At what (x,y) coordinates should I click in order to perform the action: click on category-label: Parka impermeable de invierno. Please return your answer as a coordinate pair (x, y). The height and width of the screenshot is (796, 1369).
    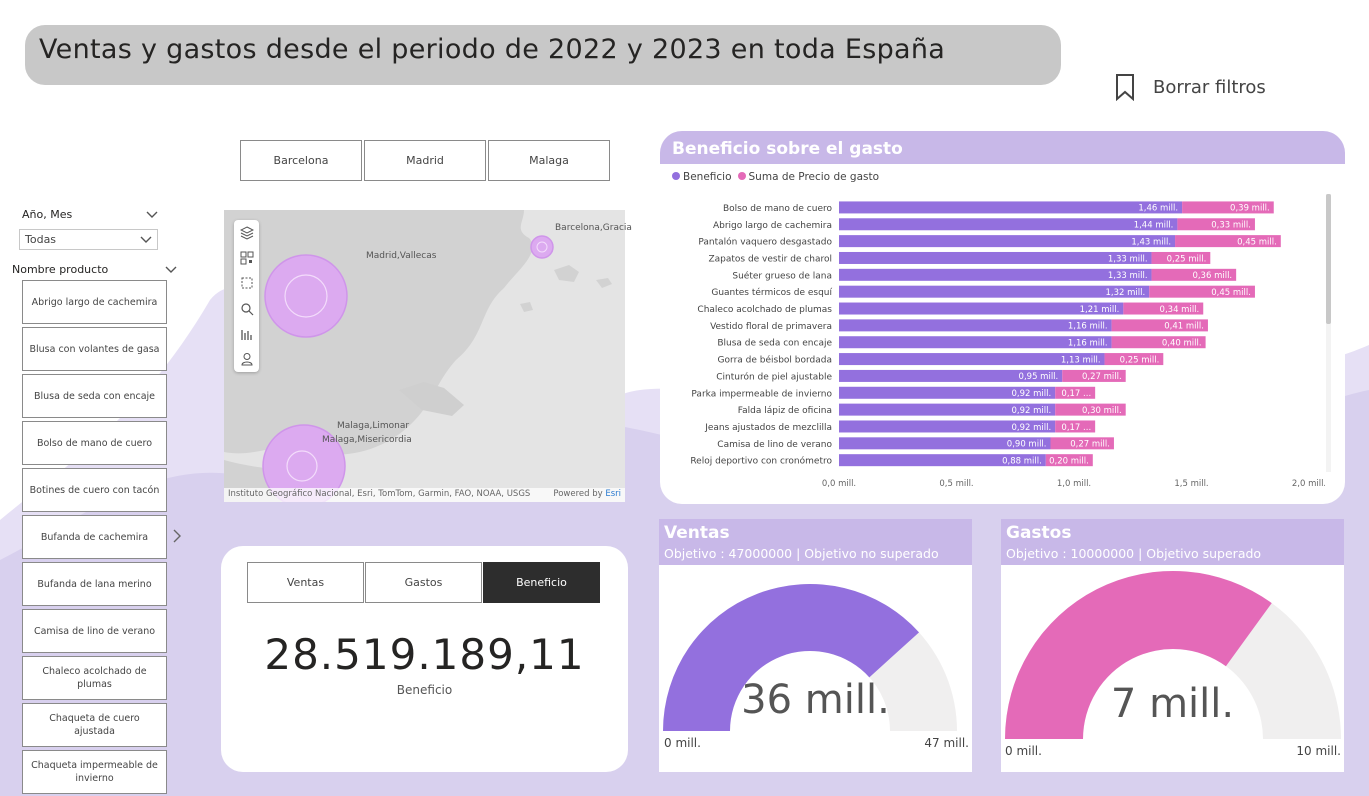
    Looking at the image, I should click on (761, 394).